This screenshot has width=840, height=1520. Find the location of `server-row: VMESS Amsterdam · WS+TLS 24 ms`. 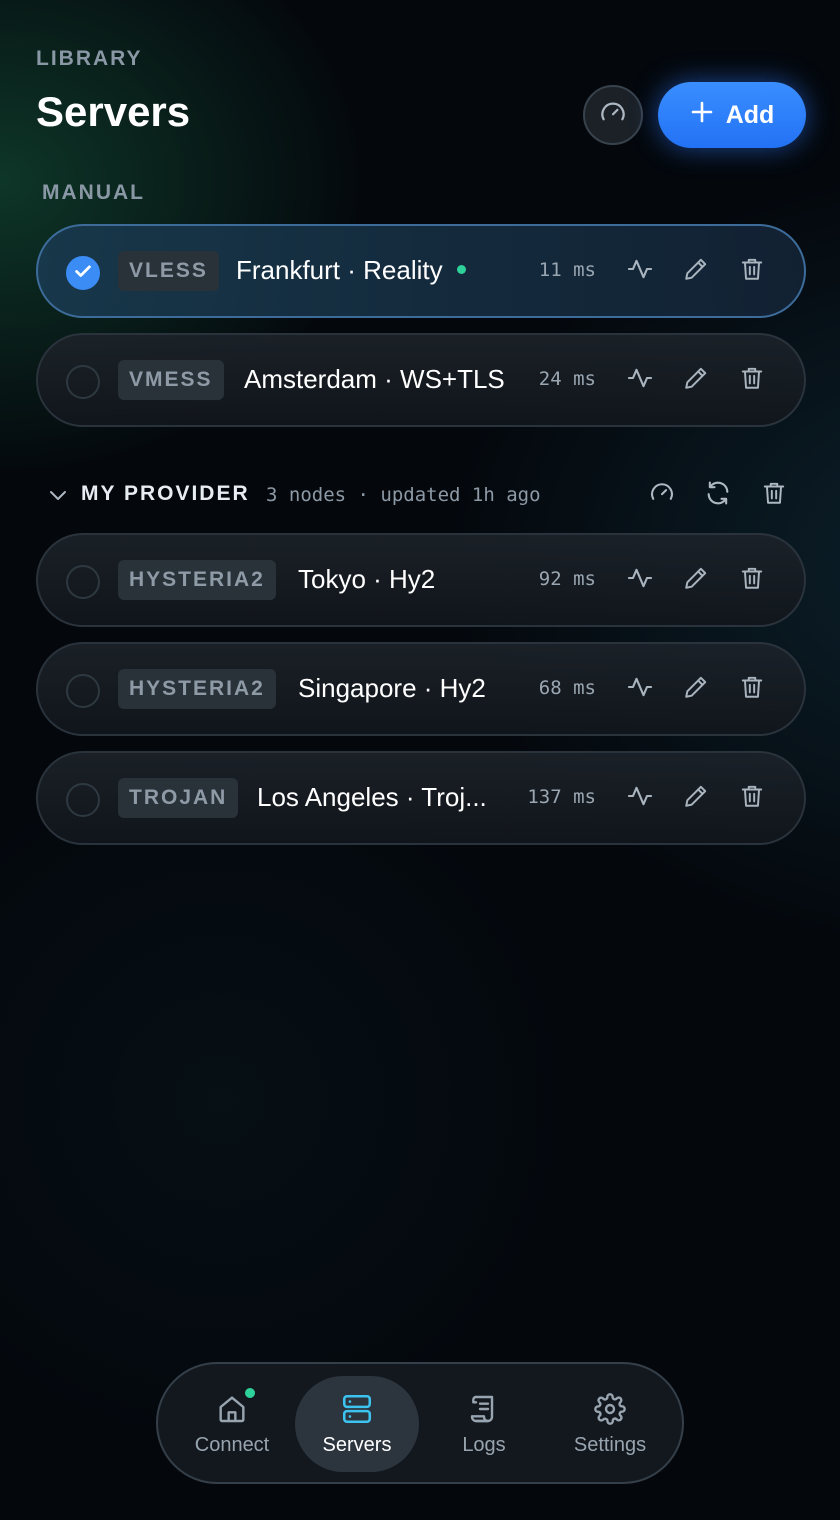

server-row: VMESS Amsterdam · WS+TLS 24 ms is located at coordinates (421, 380).